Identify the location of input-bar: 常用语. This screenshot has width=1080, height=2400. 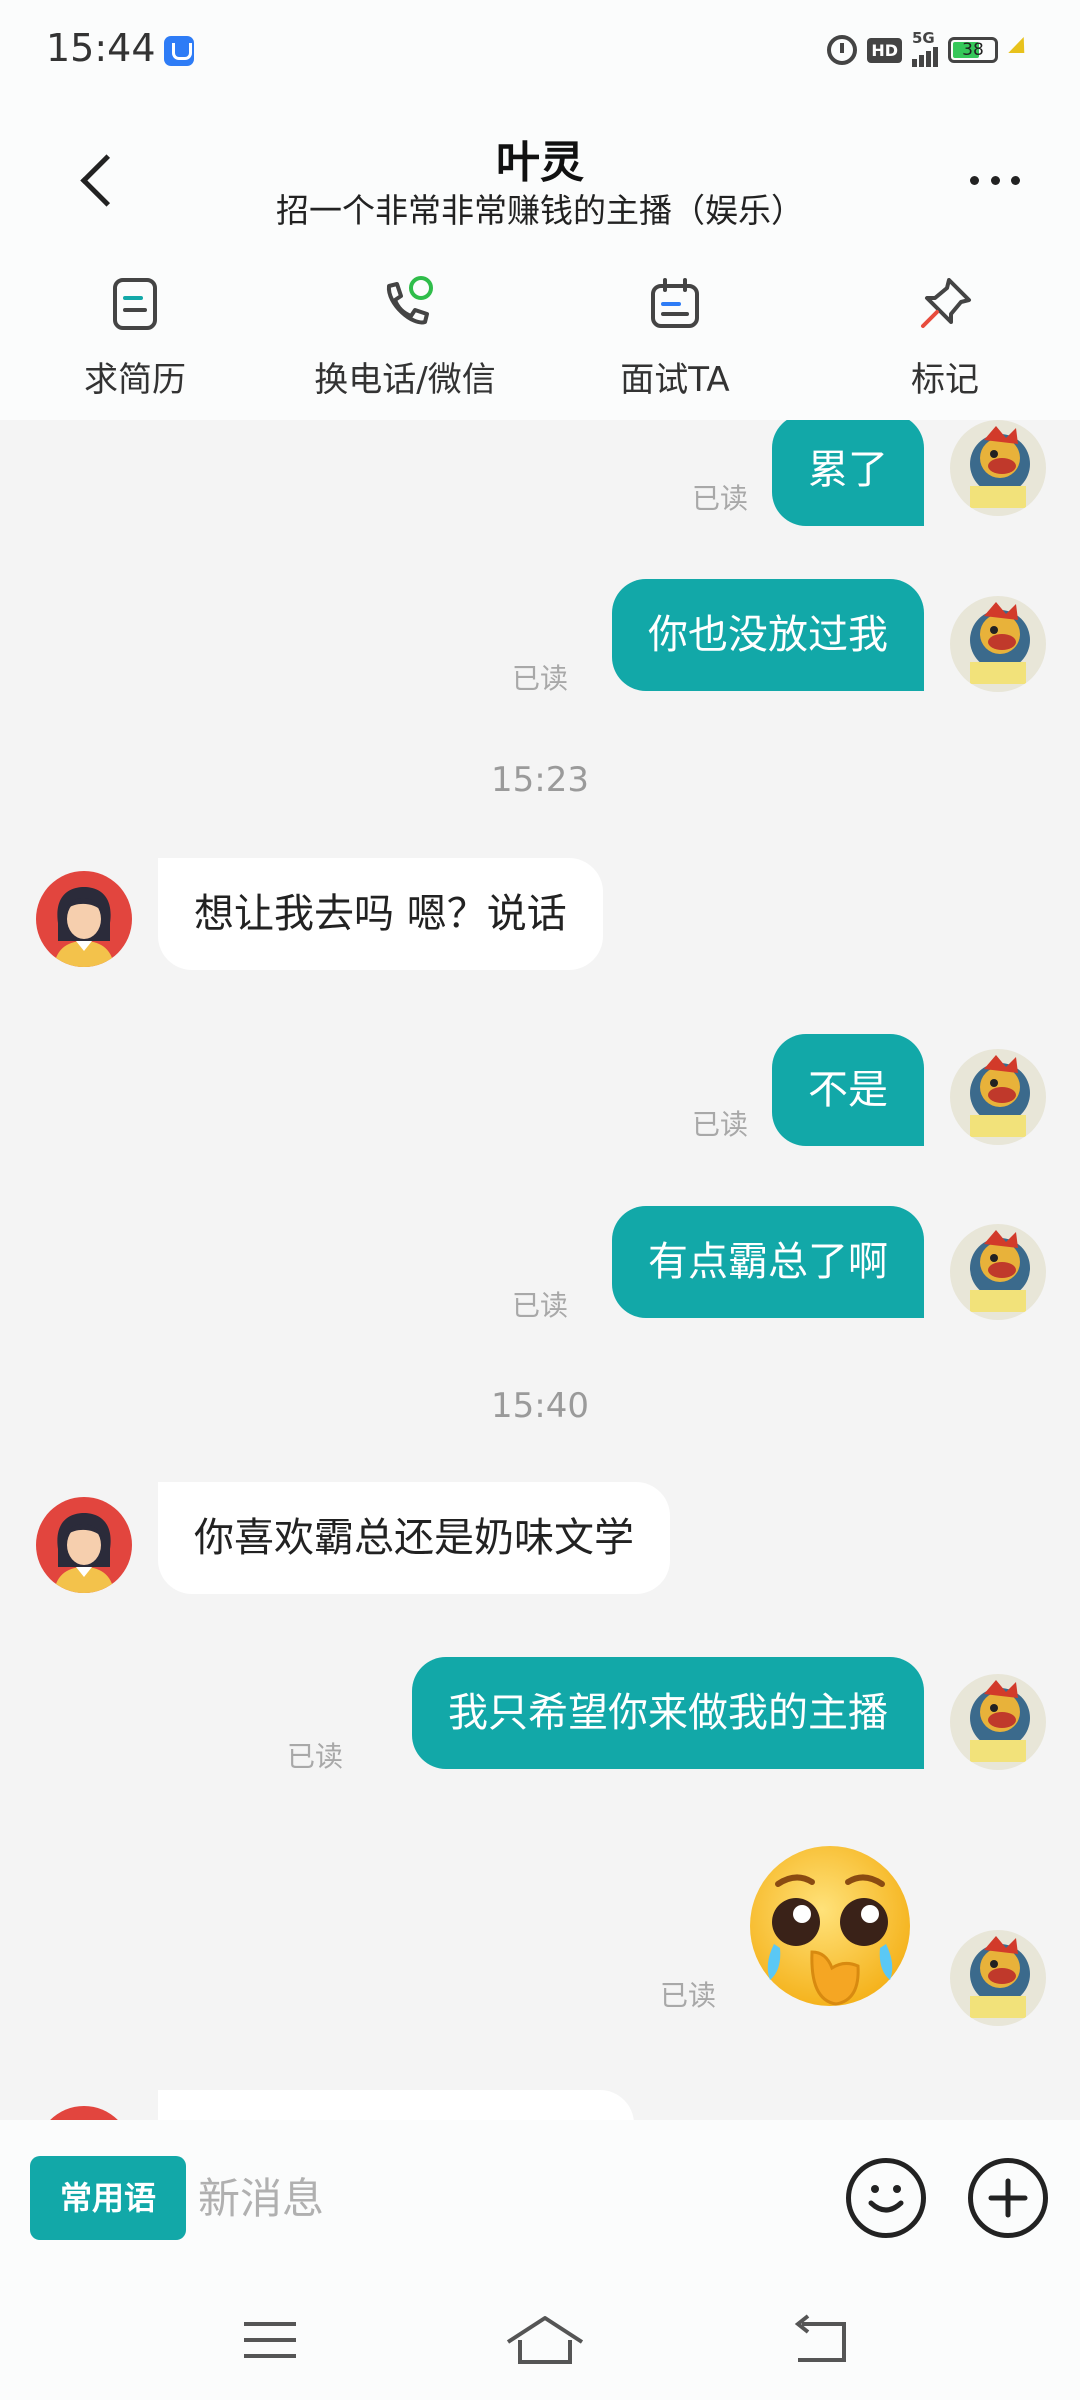
(540, 2200).